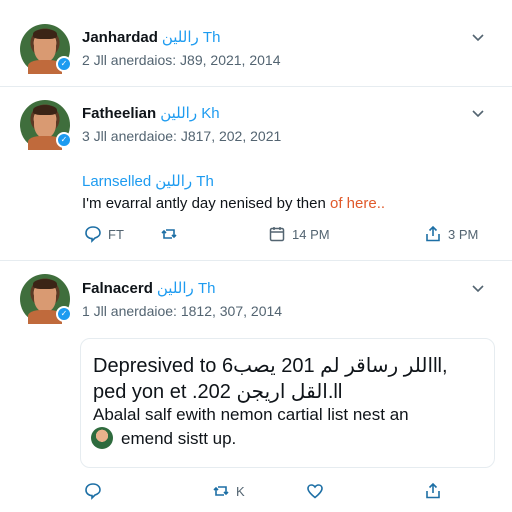 The width and height of the screenshot is (512, 512). I want to click on like-button, so click(318, 491).